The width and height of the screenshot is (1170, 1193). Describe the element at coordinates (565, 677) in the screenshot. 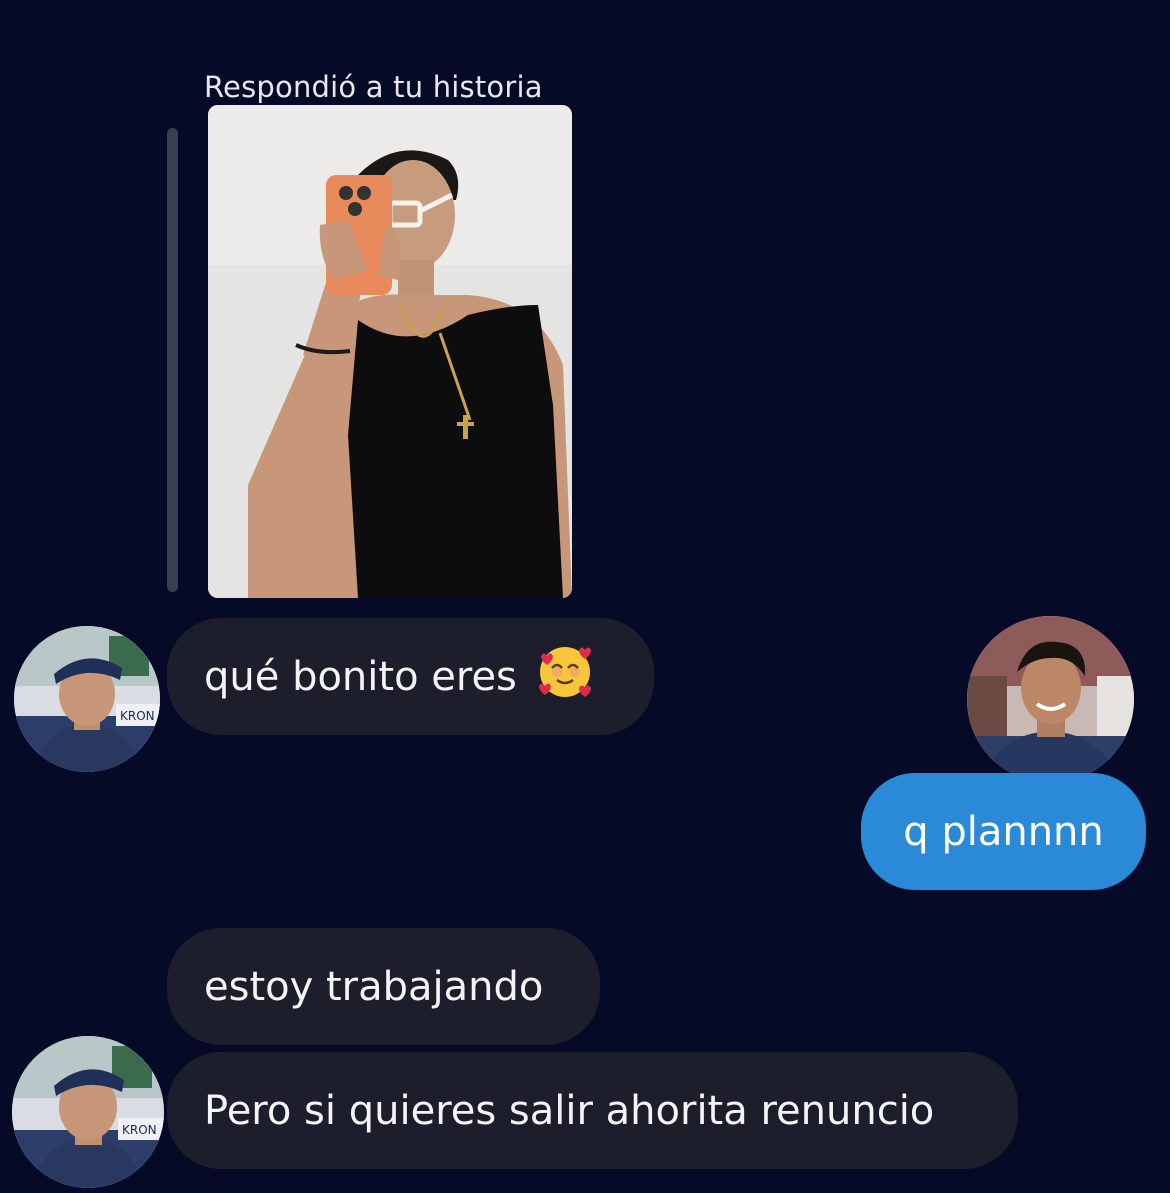

I see `smiling-face-with-hearts-icon` at that location.